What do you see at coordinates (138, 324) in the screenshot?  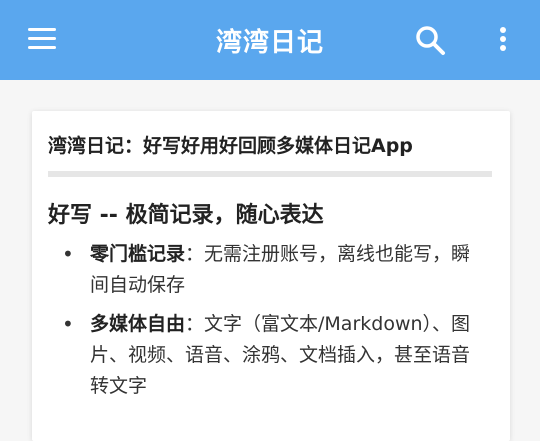 I see `feature-name: 多媒体自由` at bounding box center [138, 324].